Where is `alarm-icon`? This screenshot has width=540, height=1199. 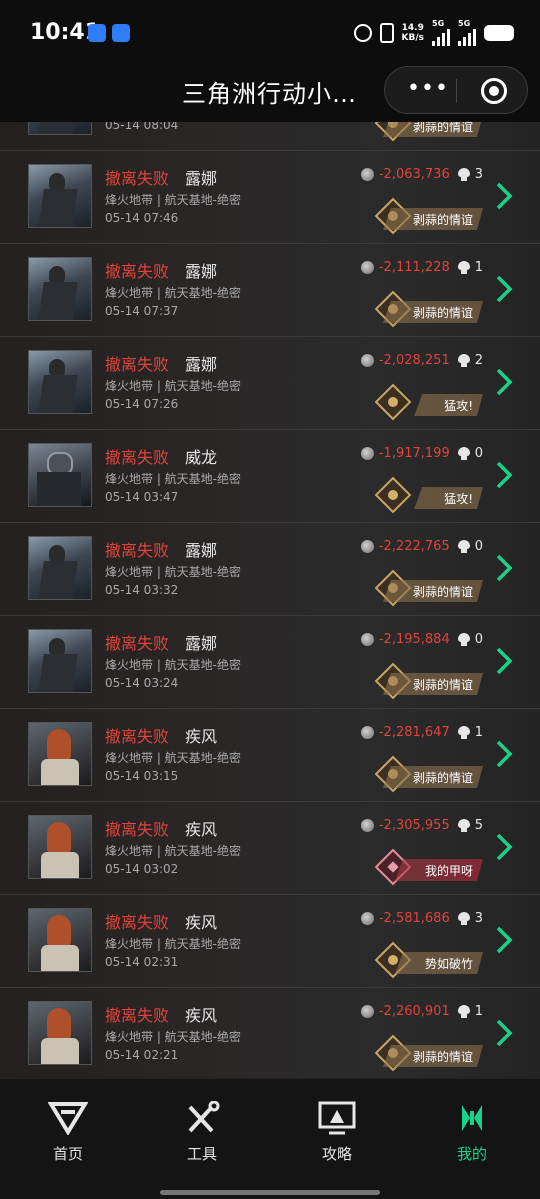
alarm-icon is located at coordinates (362, 33).